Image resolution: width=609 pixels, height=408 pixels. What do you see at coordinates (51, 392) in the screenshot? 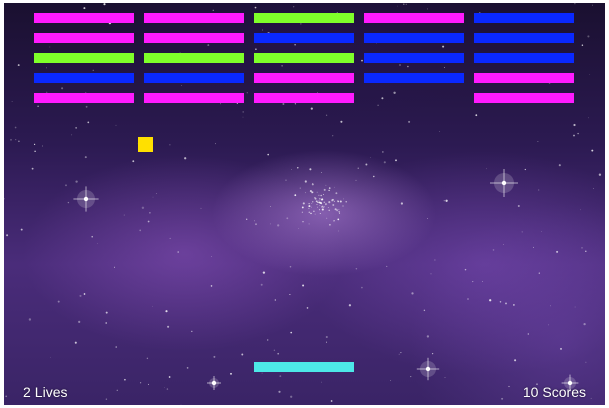
I see `lives-label: Lives` at bounding box center [51, 392].